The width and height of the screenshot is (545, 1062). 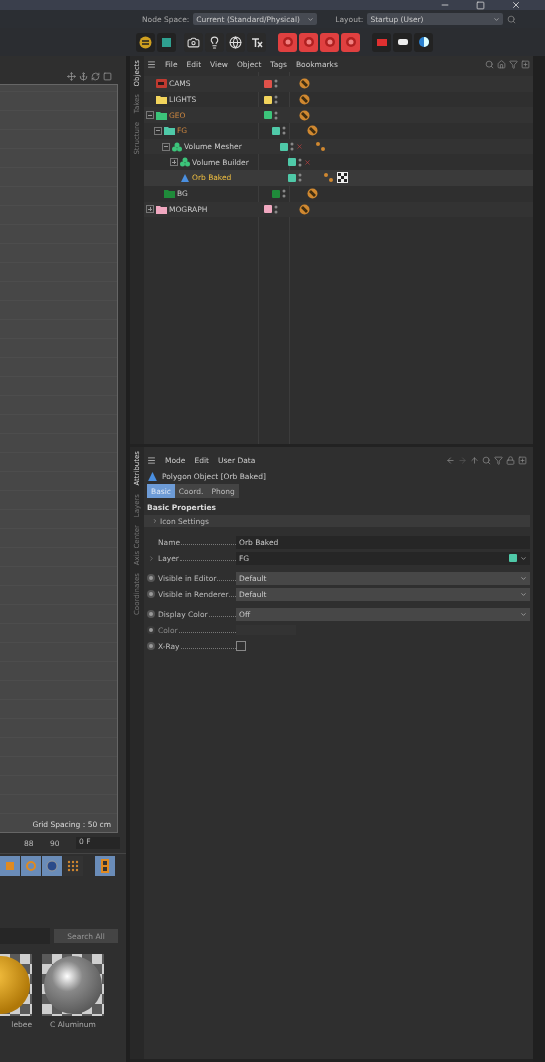 I want to click on arrows-toggle-icon, so click(x=145, y=42).